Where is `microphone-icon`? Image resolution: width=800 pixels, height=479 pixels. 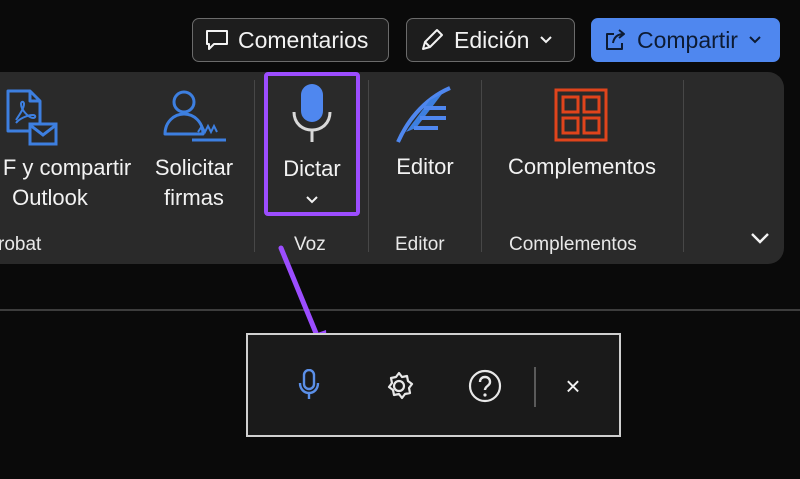 microphone-icon is located at coordinates (309, 385).